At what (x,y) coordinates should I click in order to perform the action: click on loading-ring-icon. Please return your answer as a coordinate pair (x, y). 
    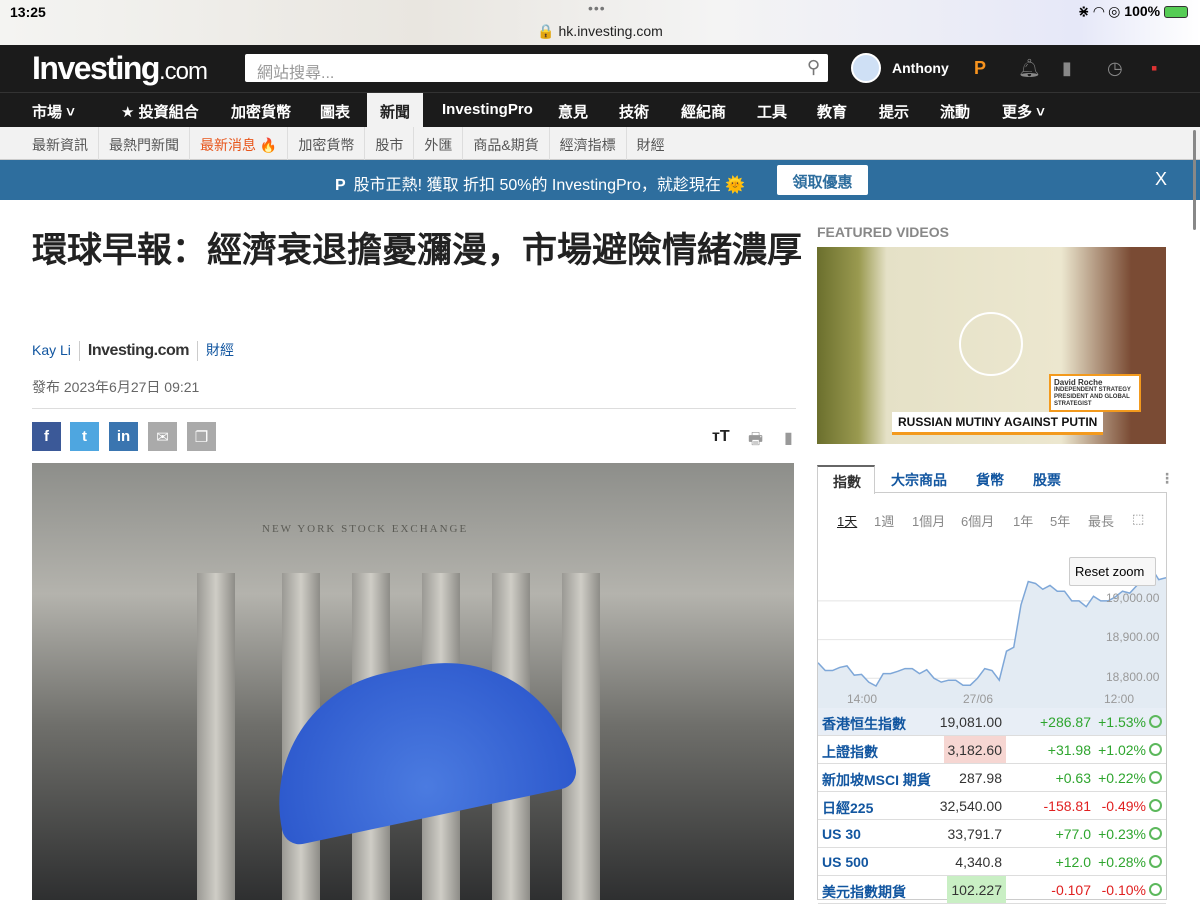
    Looking at the image, I should click on (991, 344).